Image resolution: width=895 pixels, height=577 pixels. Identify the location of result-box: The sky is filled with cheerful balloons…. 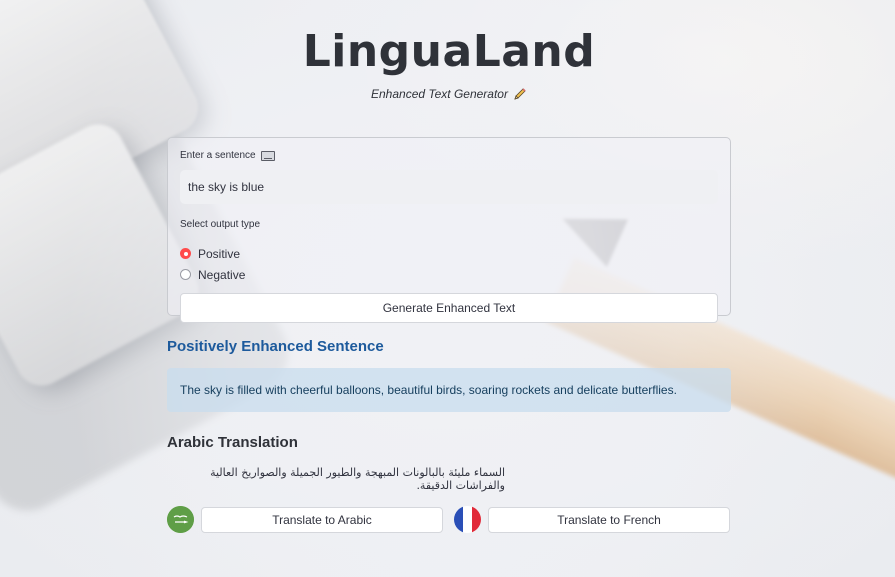
(449, 390).